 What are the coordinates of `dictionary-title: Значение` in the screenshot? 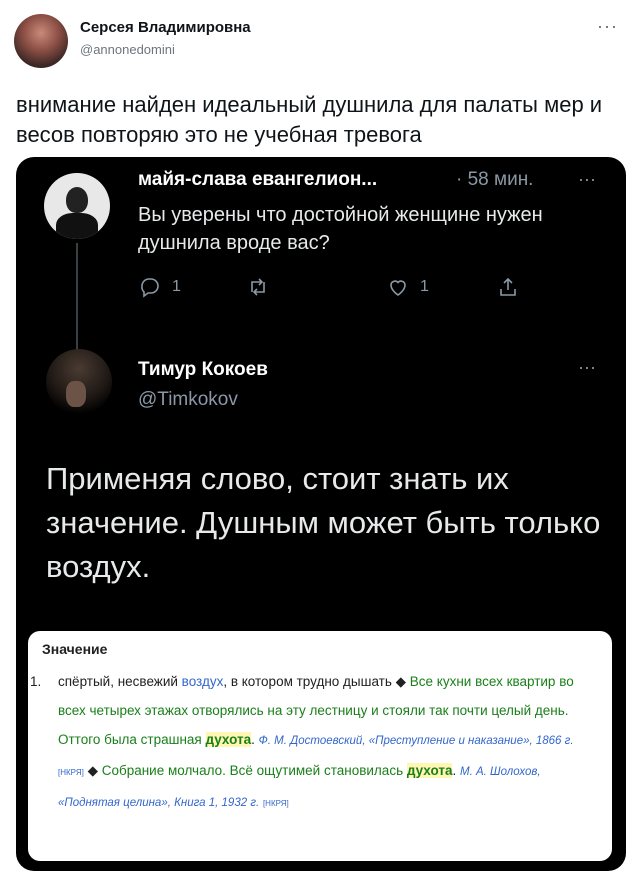 It's located at (75, 649).